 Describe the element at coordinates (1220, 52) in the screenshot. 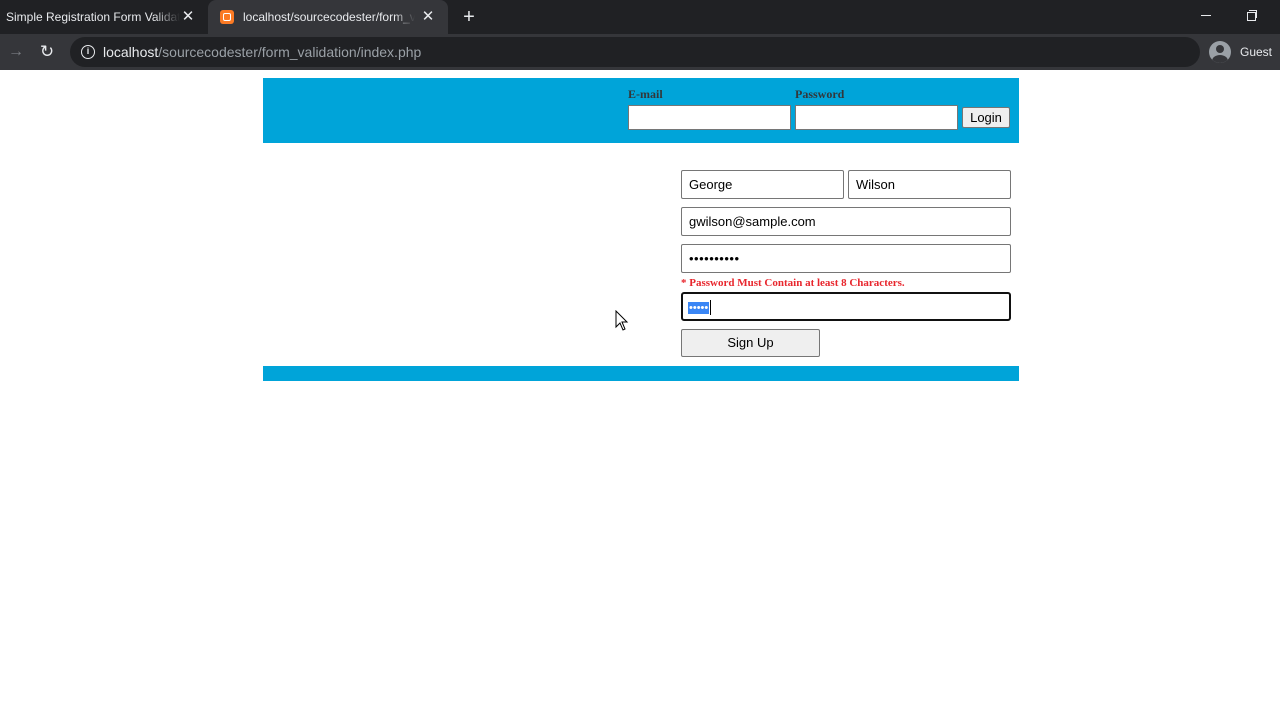

I see `avatar-icon` at that location.